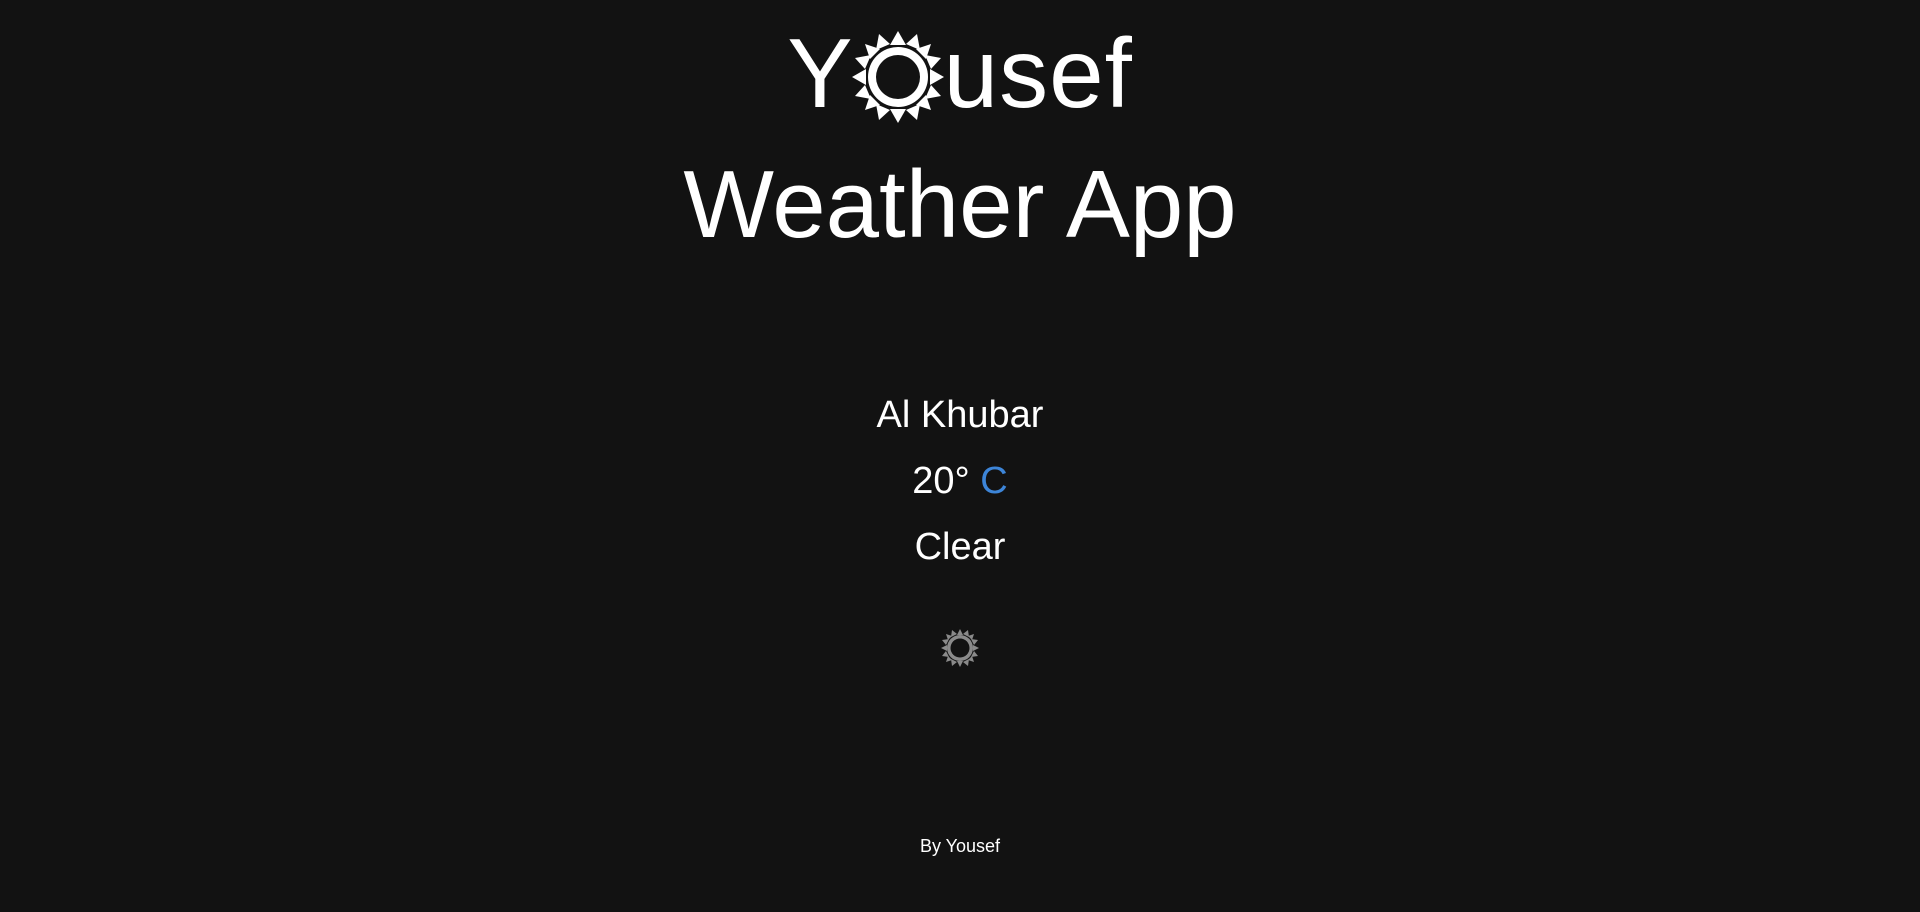  What do you see at coordinates (960, 415) in the screenshot?
I see `city-name: Al Khubar` at bounding box center [960, 415].